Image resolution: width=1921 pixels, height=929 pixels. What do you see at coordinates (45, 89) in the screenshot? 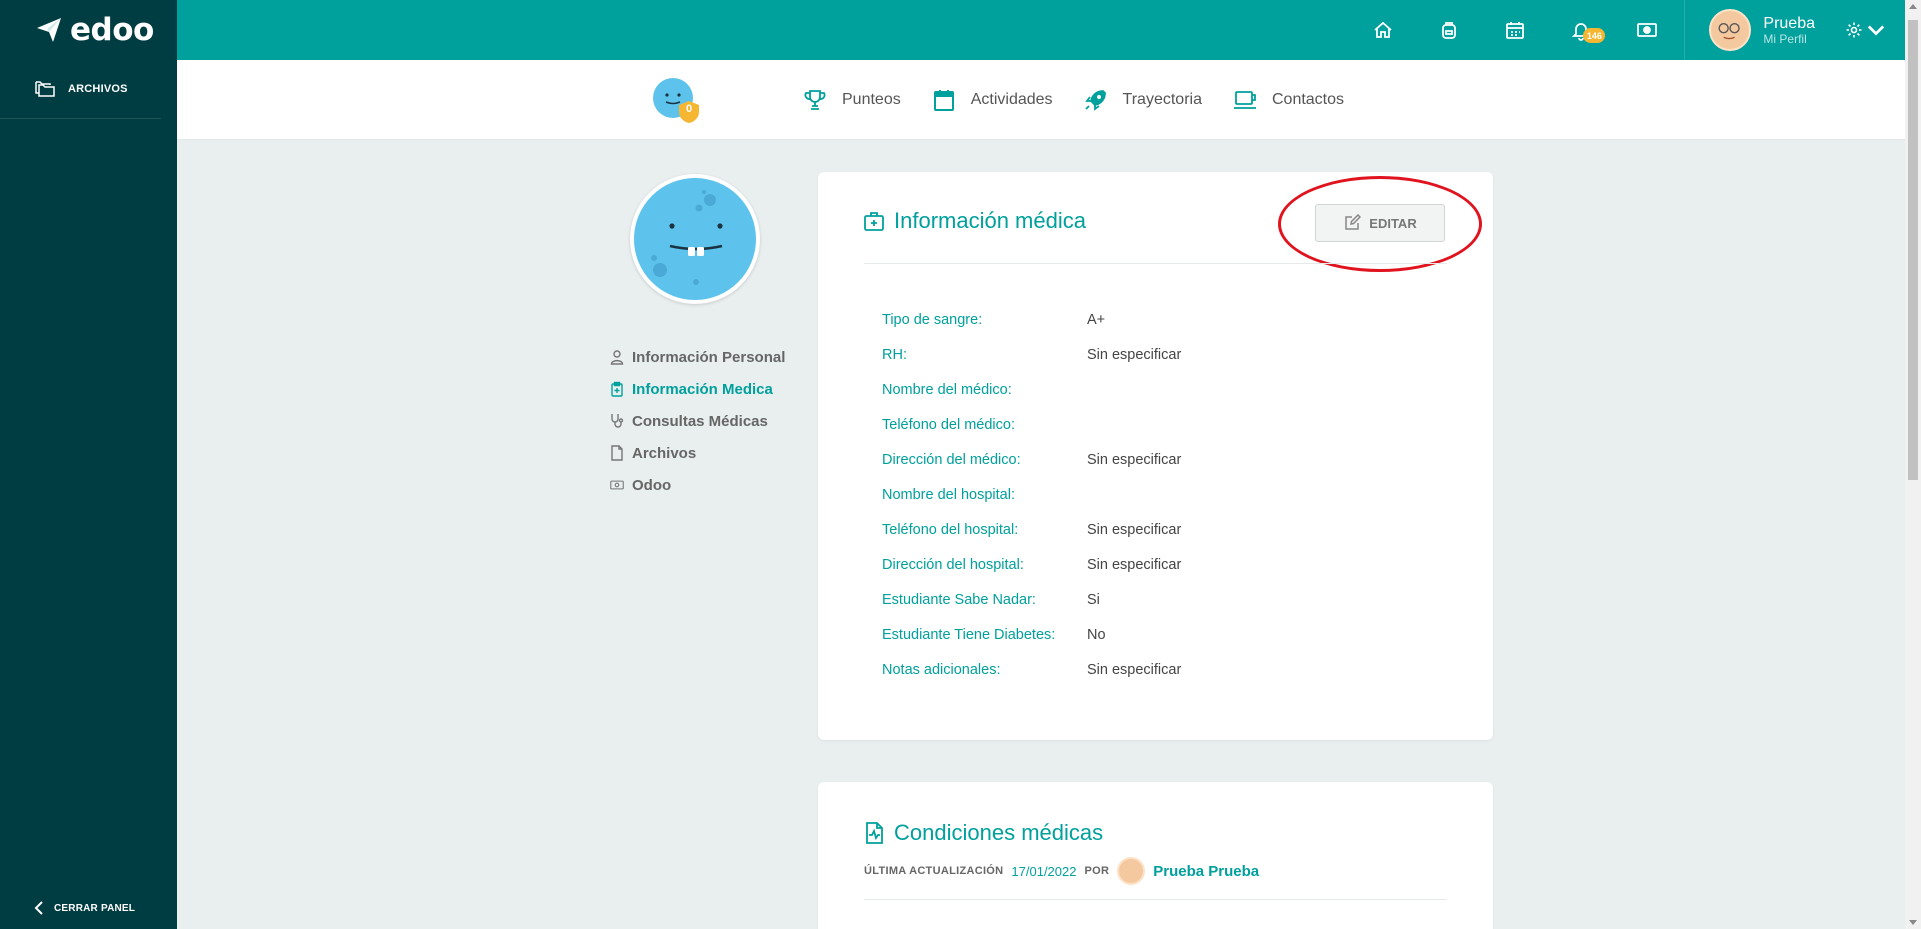
I see `folders-icon` at bounding box center [45, 89].